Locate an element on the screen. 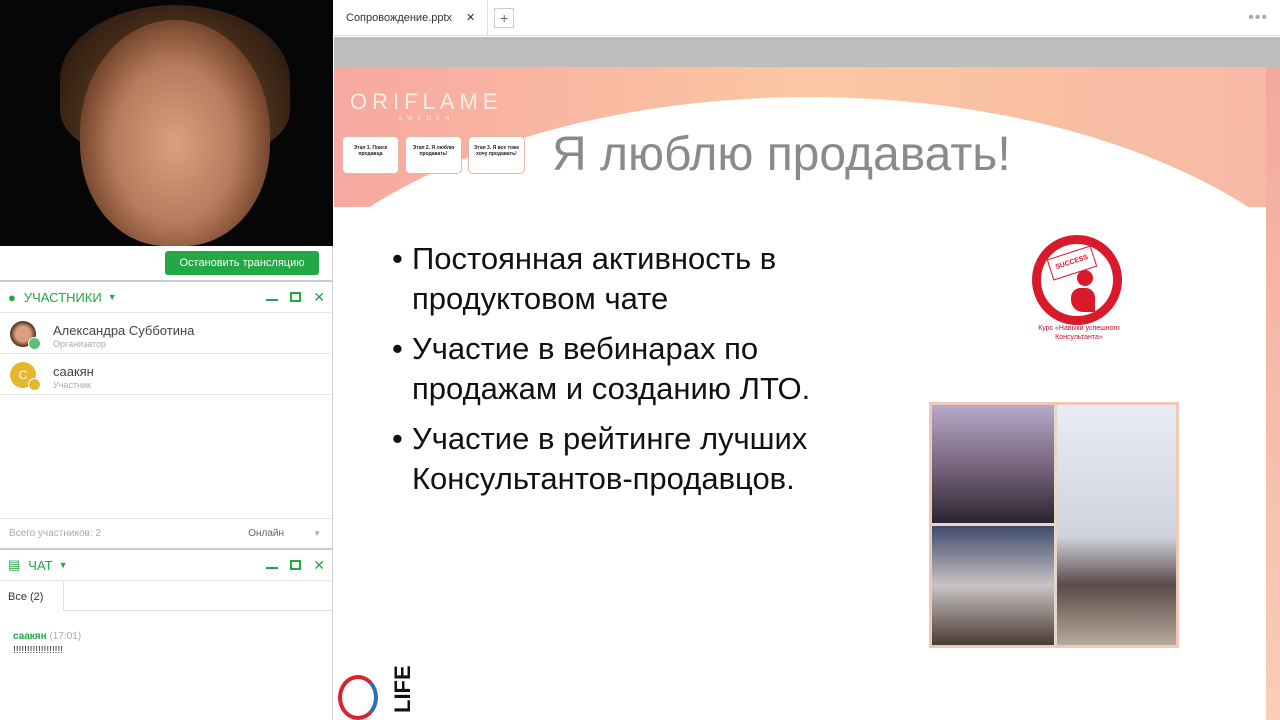  oriflame-logo: ORIFLAME SWEDEN is located at coordinates (426, 105).